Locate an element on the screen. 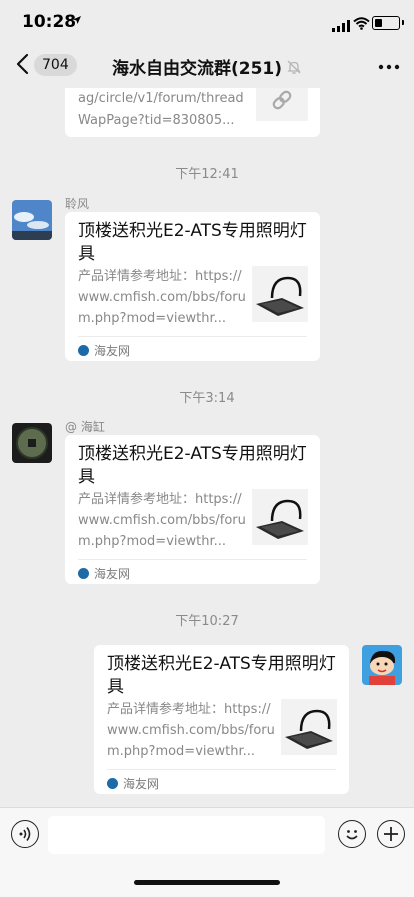 The image size is (414, 897). location-arrow-icon is located at coordinates (77, 21).